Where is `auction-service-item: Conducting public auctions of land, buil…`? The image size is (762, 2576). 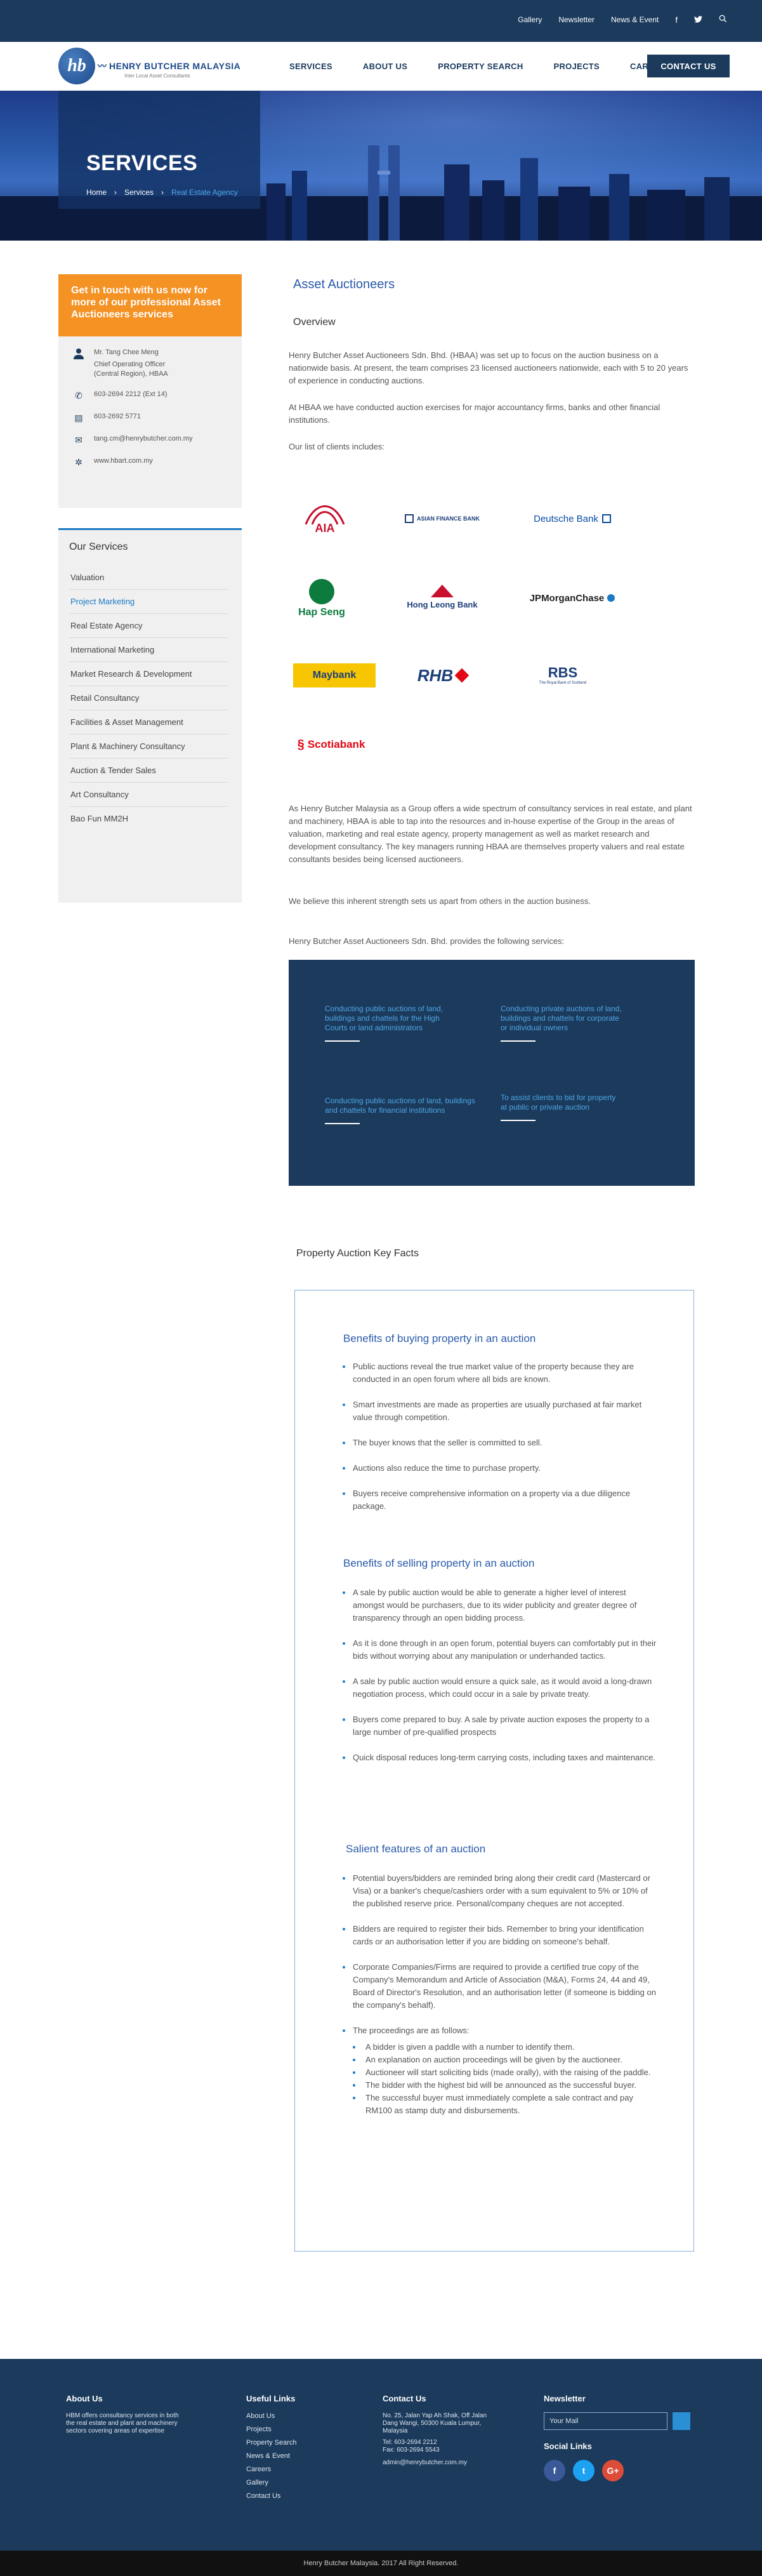 auction-service-item: Conducting public auctions of land, buil… is located at coordinates (385, 1023).